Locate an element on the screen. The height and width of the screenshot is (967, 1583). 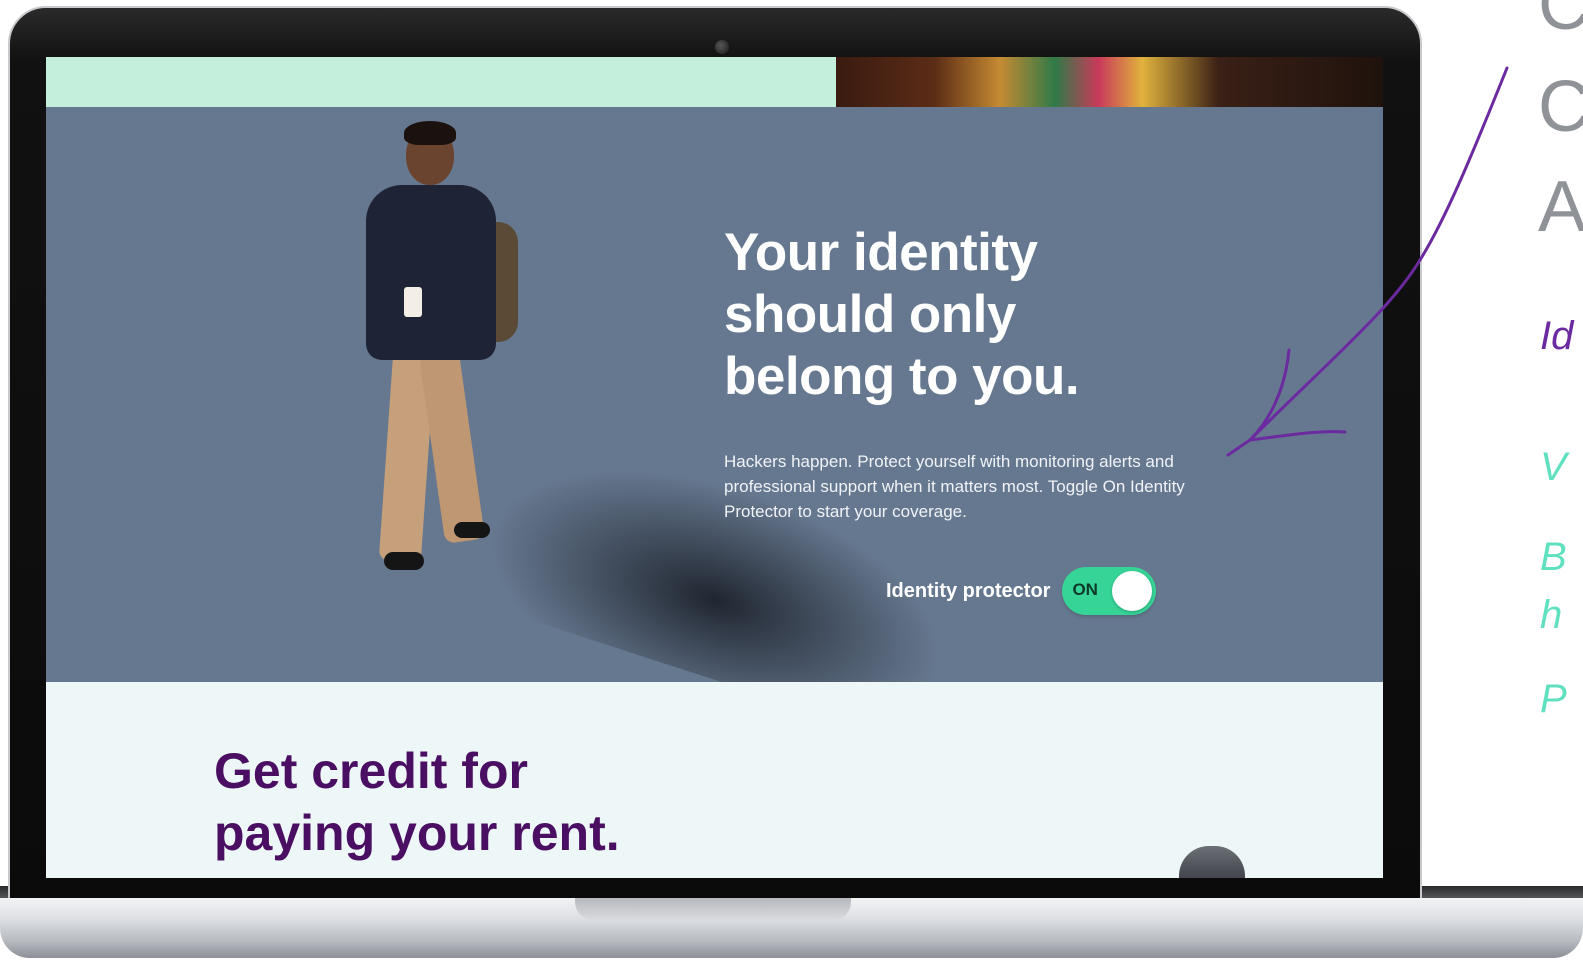
credit-title-line: paying your rent. is located at coordinates (417, 833).